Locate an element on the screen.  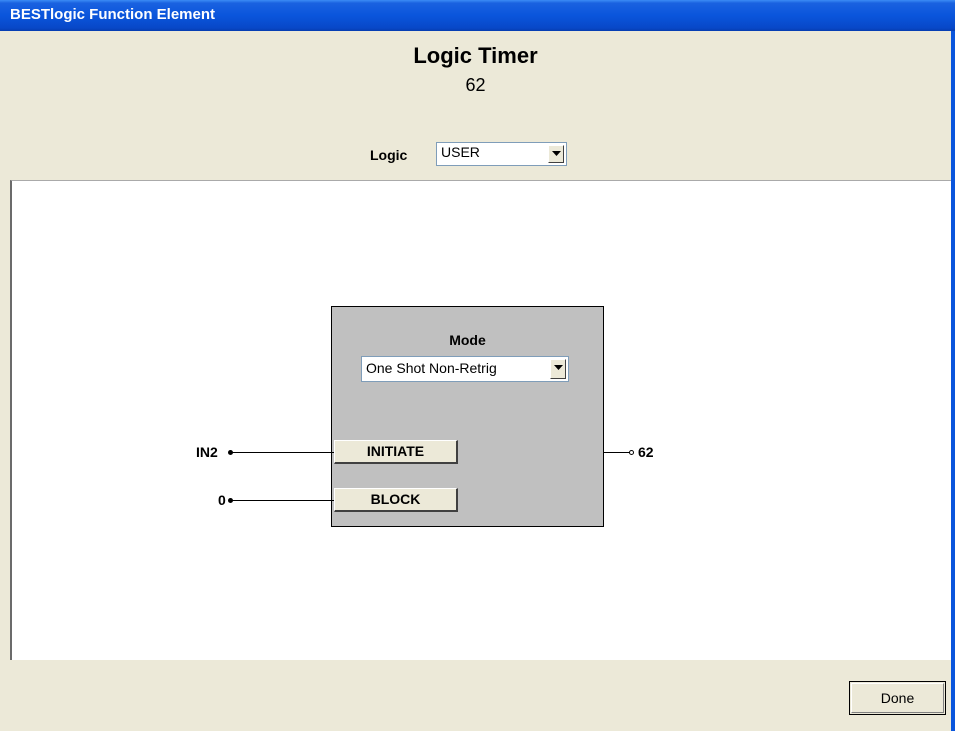
logic-select-value: USER is located at coordinates (460, 152).